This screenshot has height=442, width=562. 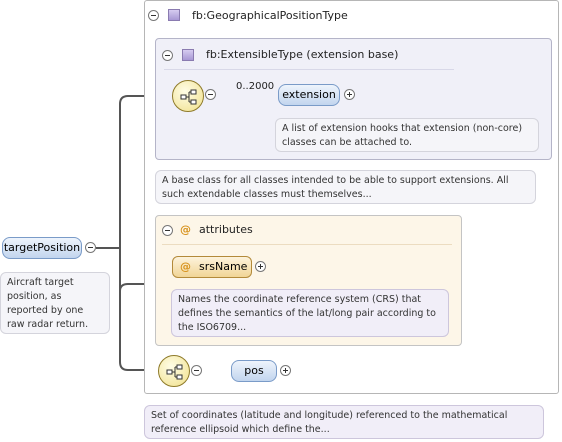 What do you see at coordinates (255, 86) in the screenshot?
I see `extension-occurrence: 0..2000` at bounding box center [255, 86].